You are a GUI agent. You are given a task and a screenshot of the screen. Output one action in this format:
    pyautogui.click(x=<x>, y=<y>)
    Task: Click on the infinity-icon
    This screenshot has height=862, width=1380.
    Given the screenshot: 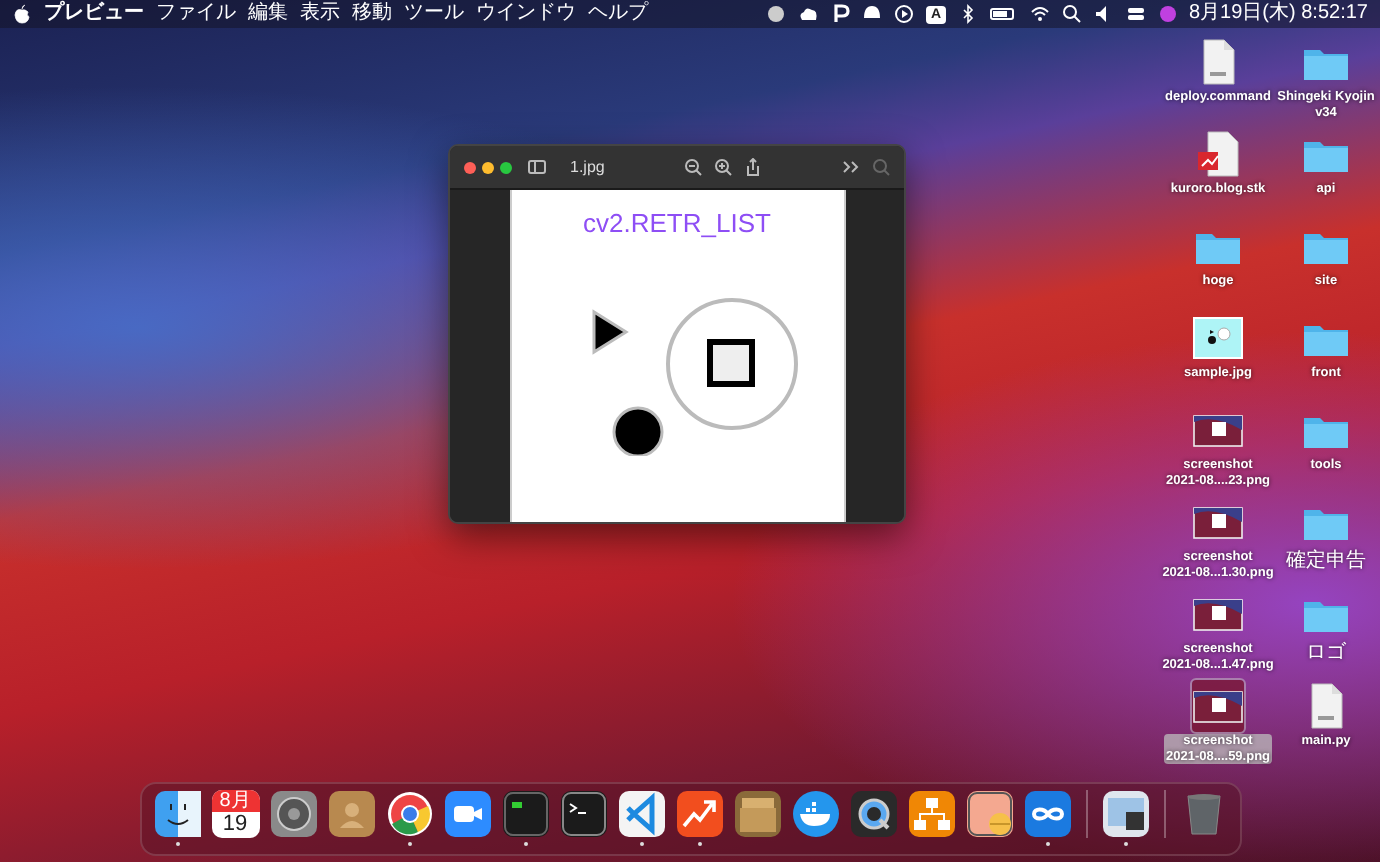 What is the action you would take?
    pyautogui.click(x=1047, y=814)
    